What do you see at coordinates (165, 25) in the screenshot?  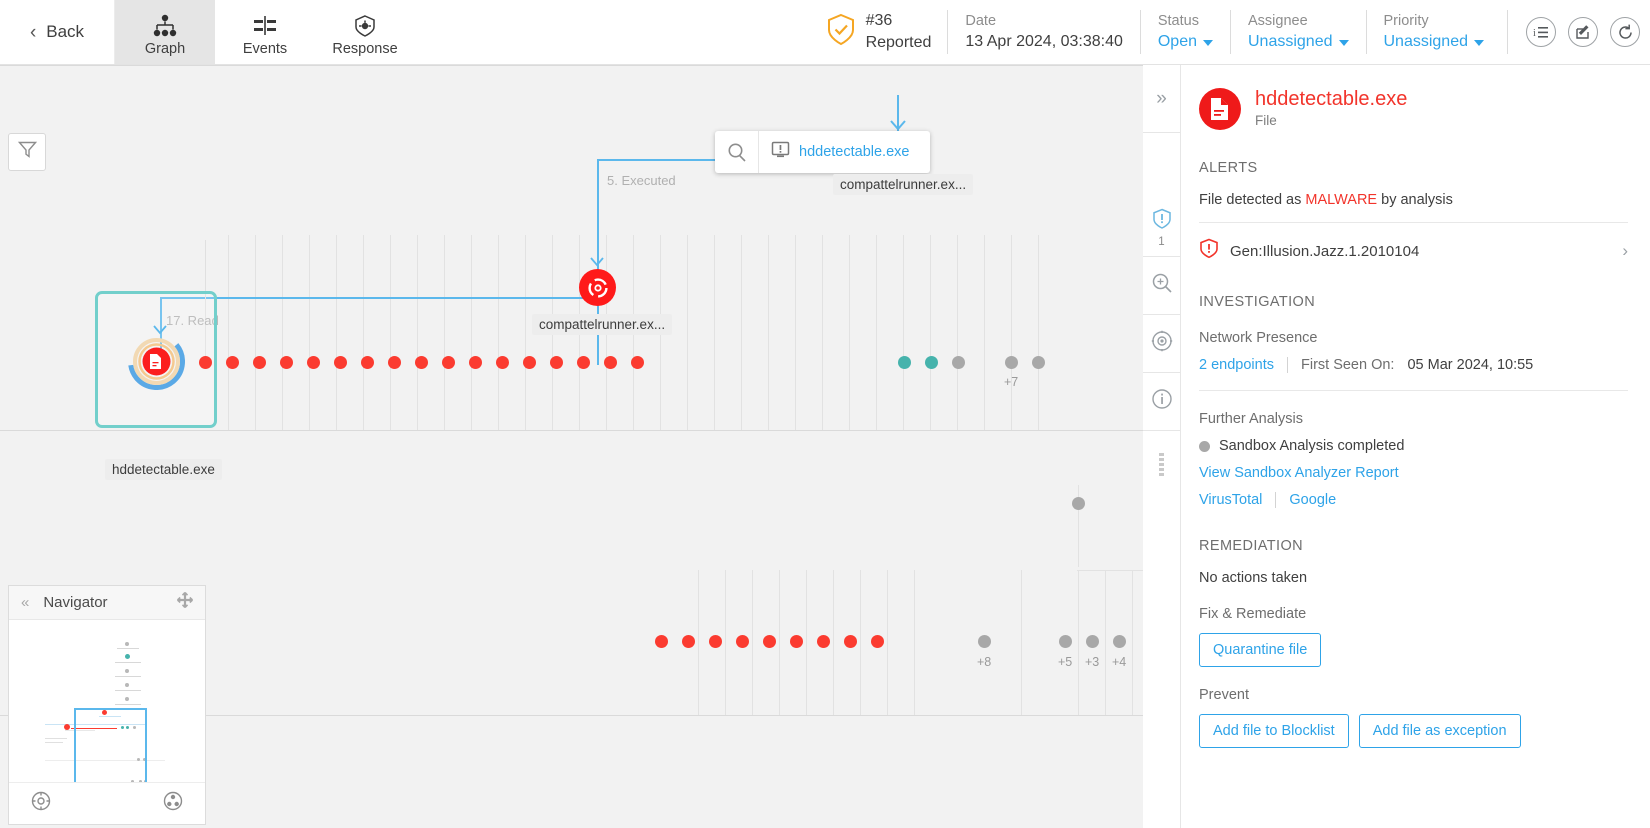 I see `hierarchy-icon` at bounding box center [165, 25].